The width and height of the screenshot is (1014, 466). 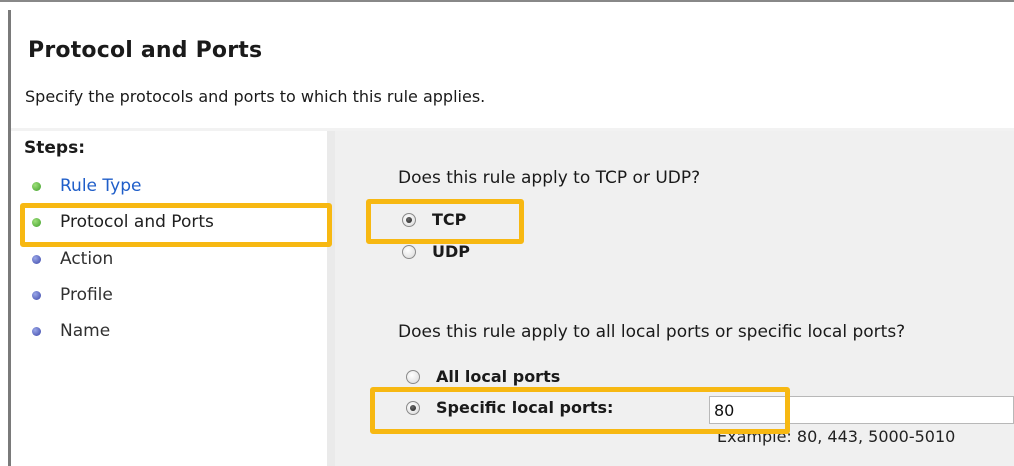 I want to click on highlight-box-specific-ports, so click(x=580, y=410).